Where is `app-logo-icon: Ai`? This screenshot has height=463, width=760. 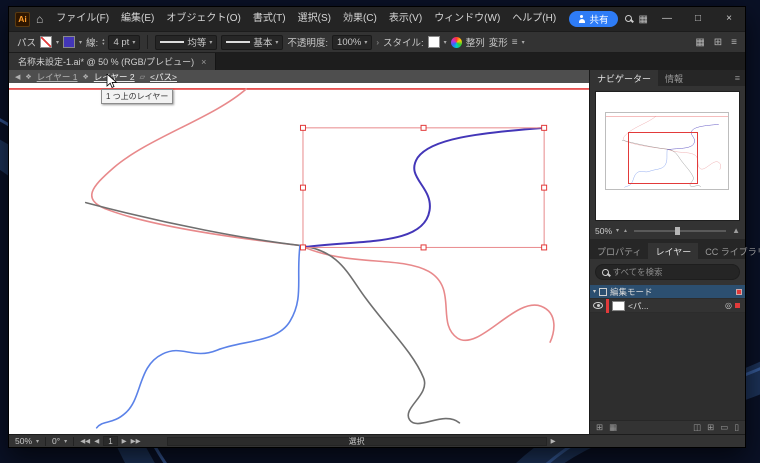
app-logo-icon: Ai is located at coordinates (22, 19).